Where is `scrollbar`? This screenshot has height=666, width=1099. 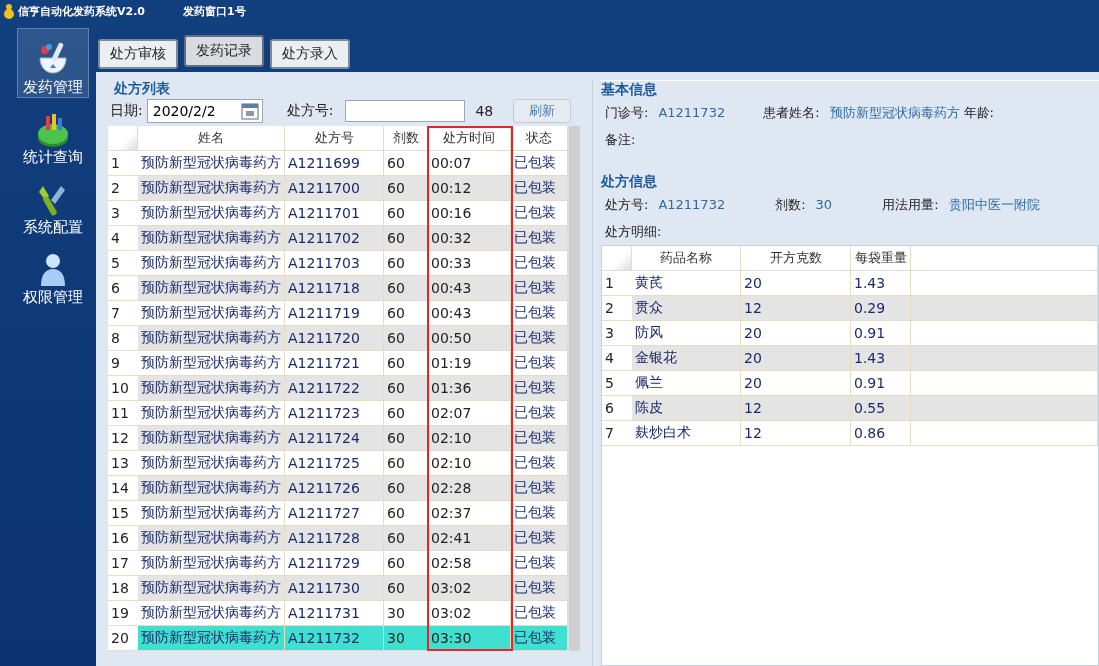 scrollbar is located at coordinates (574, 388).